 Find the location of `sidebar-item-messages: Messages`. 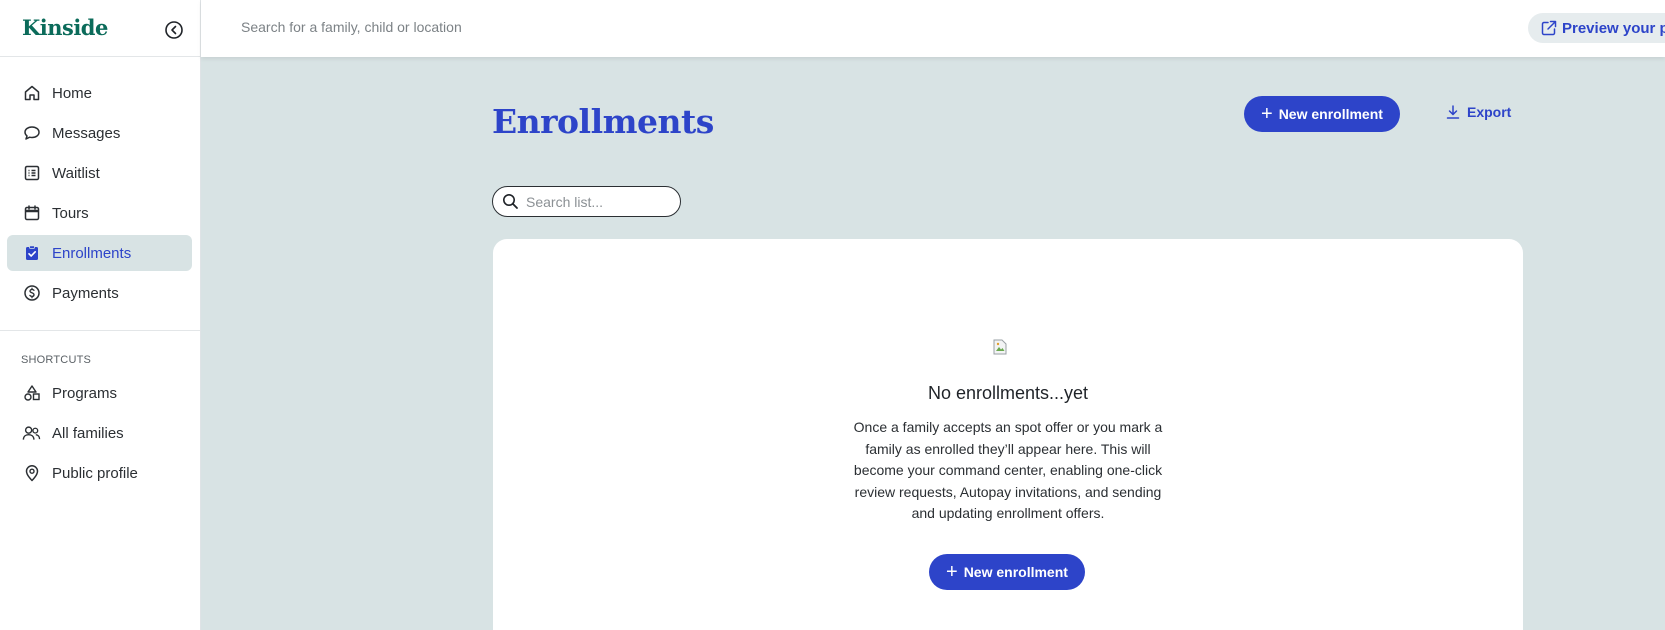

sidebar-item-messages: Messages is located at coordinates (99, 133).